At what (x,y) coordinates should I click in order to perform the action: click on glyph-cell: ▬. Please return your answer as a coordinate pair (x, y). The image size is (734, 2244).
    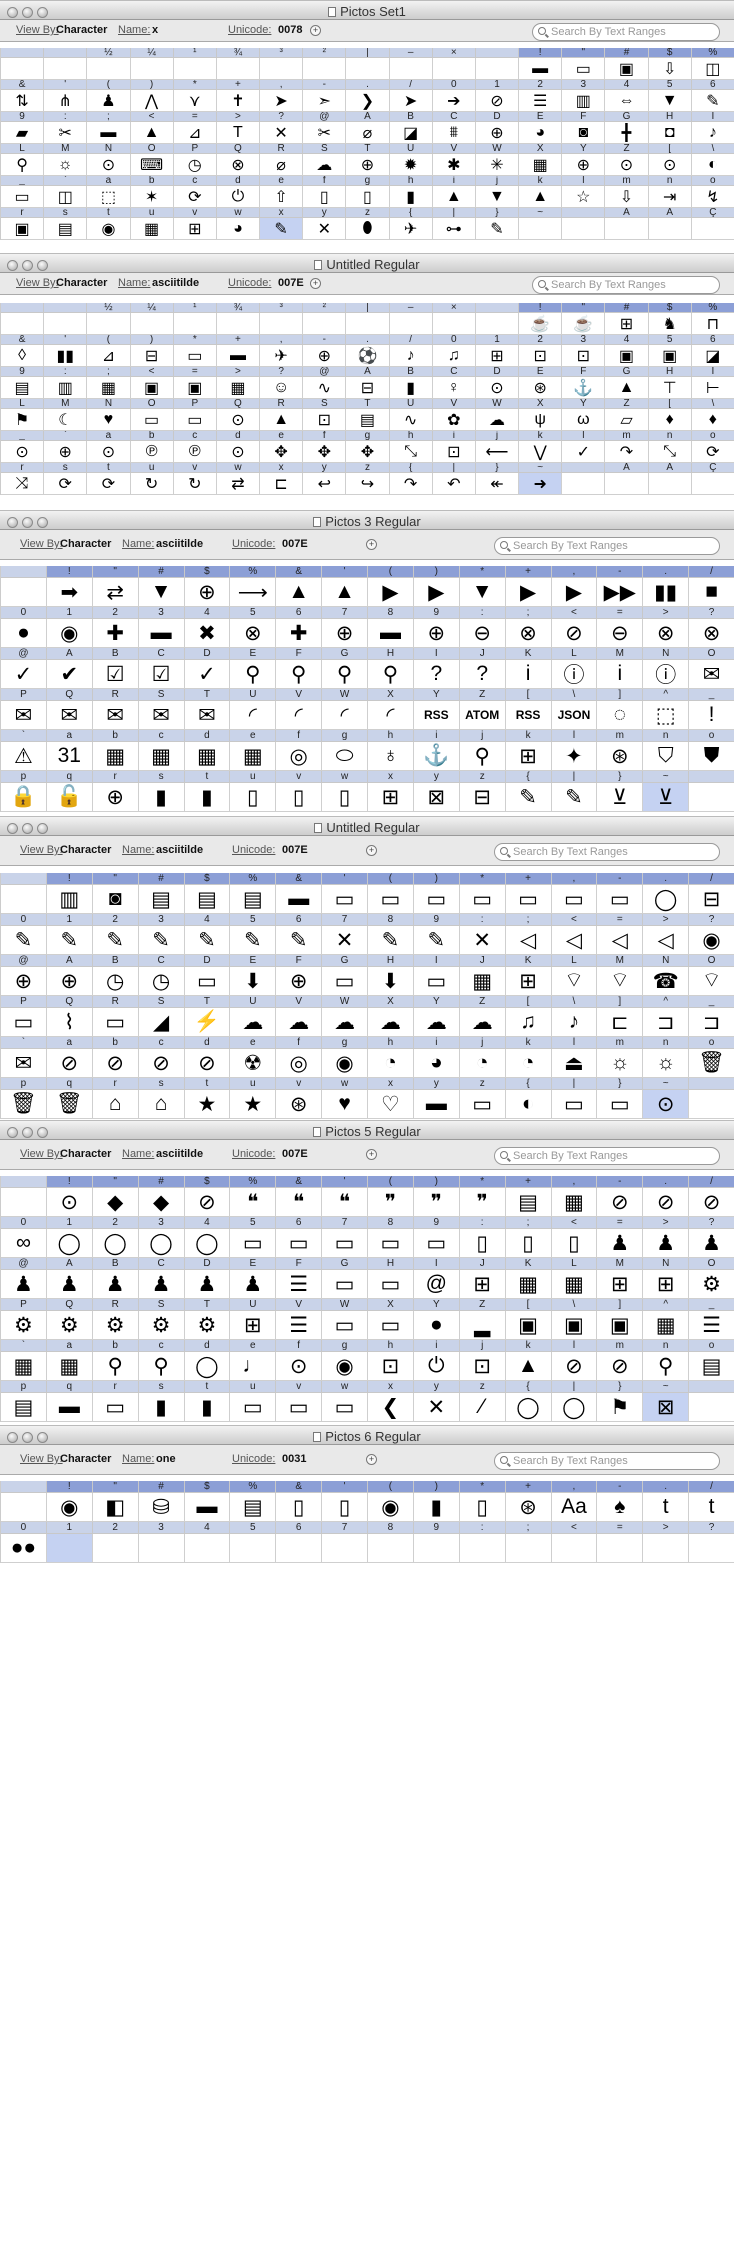
    Looking at the image, I should click on (161, 633).